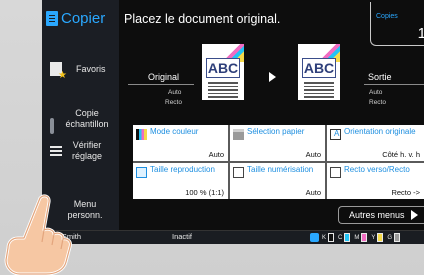 The width and height of the screenshot is (424, 275). Describe the element at coordinates (394, 84) in the screenshot. I see `output-divider` at that location.